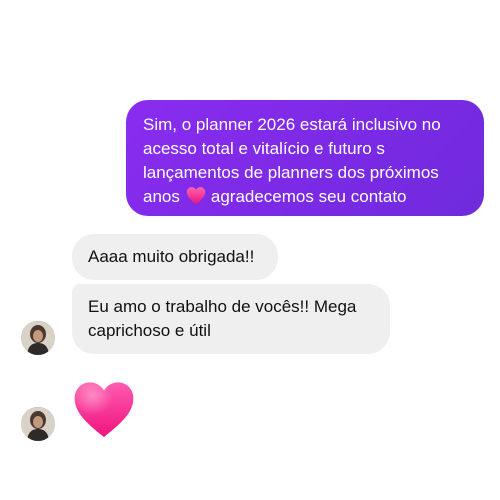 Image resolution: width=500 pixels, height=500 pixels. What do you see at coordinates (264, 148) in the screenshot?
I see `message-line: acesso total e vitalício e futuro s` at bounding box center [264, 148].